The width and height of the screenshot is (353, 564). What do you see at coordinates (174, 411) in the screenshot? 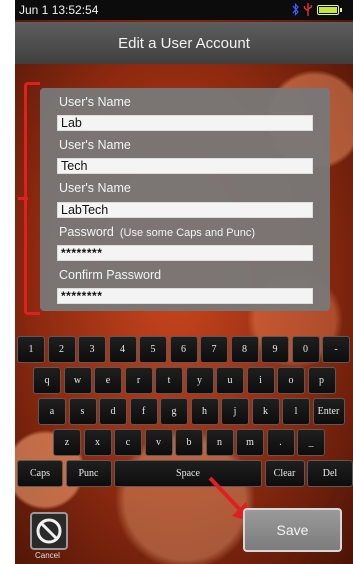
I see `key-g: g` at bounding box center [174, 411].